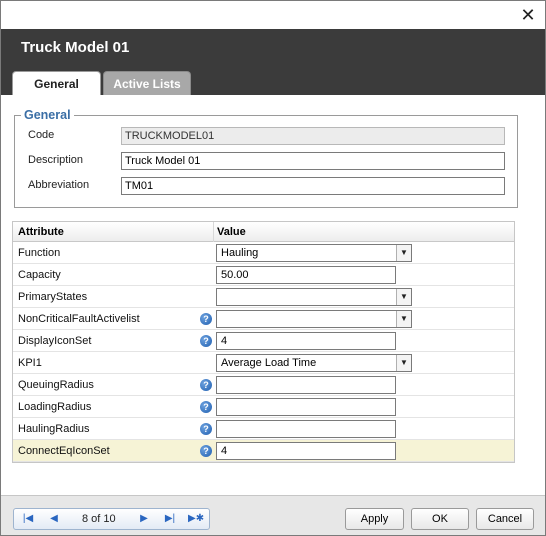  I want to click on general-legend: General, so click(47, 115).